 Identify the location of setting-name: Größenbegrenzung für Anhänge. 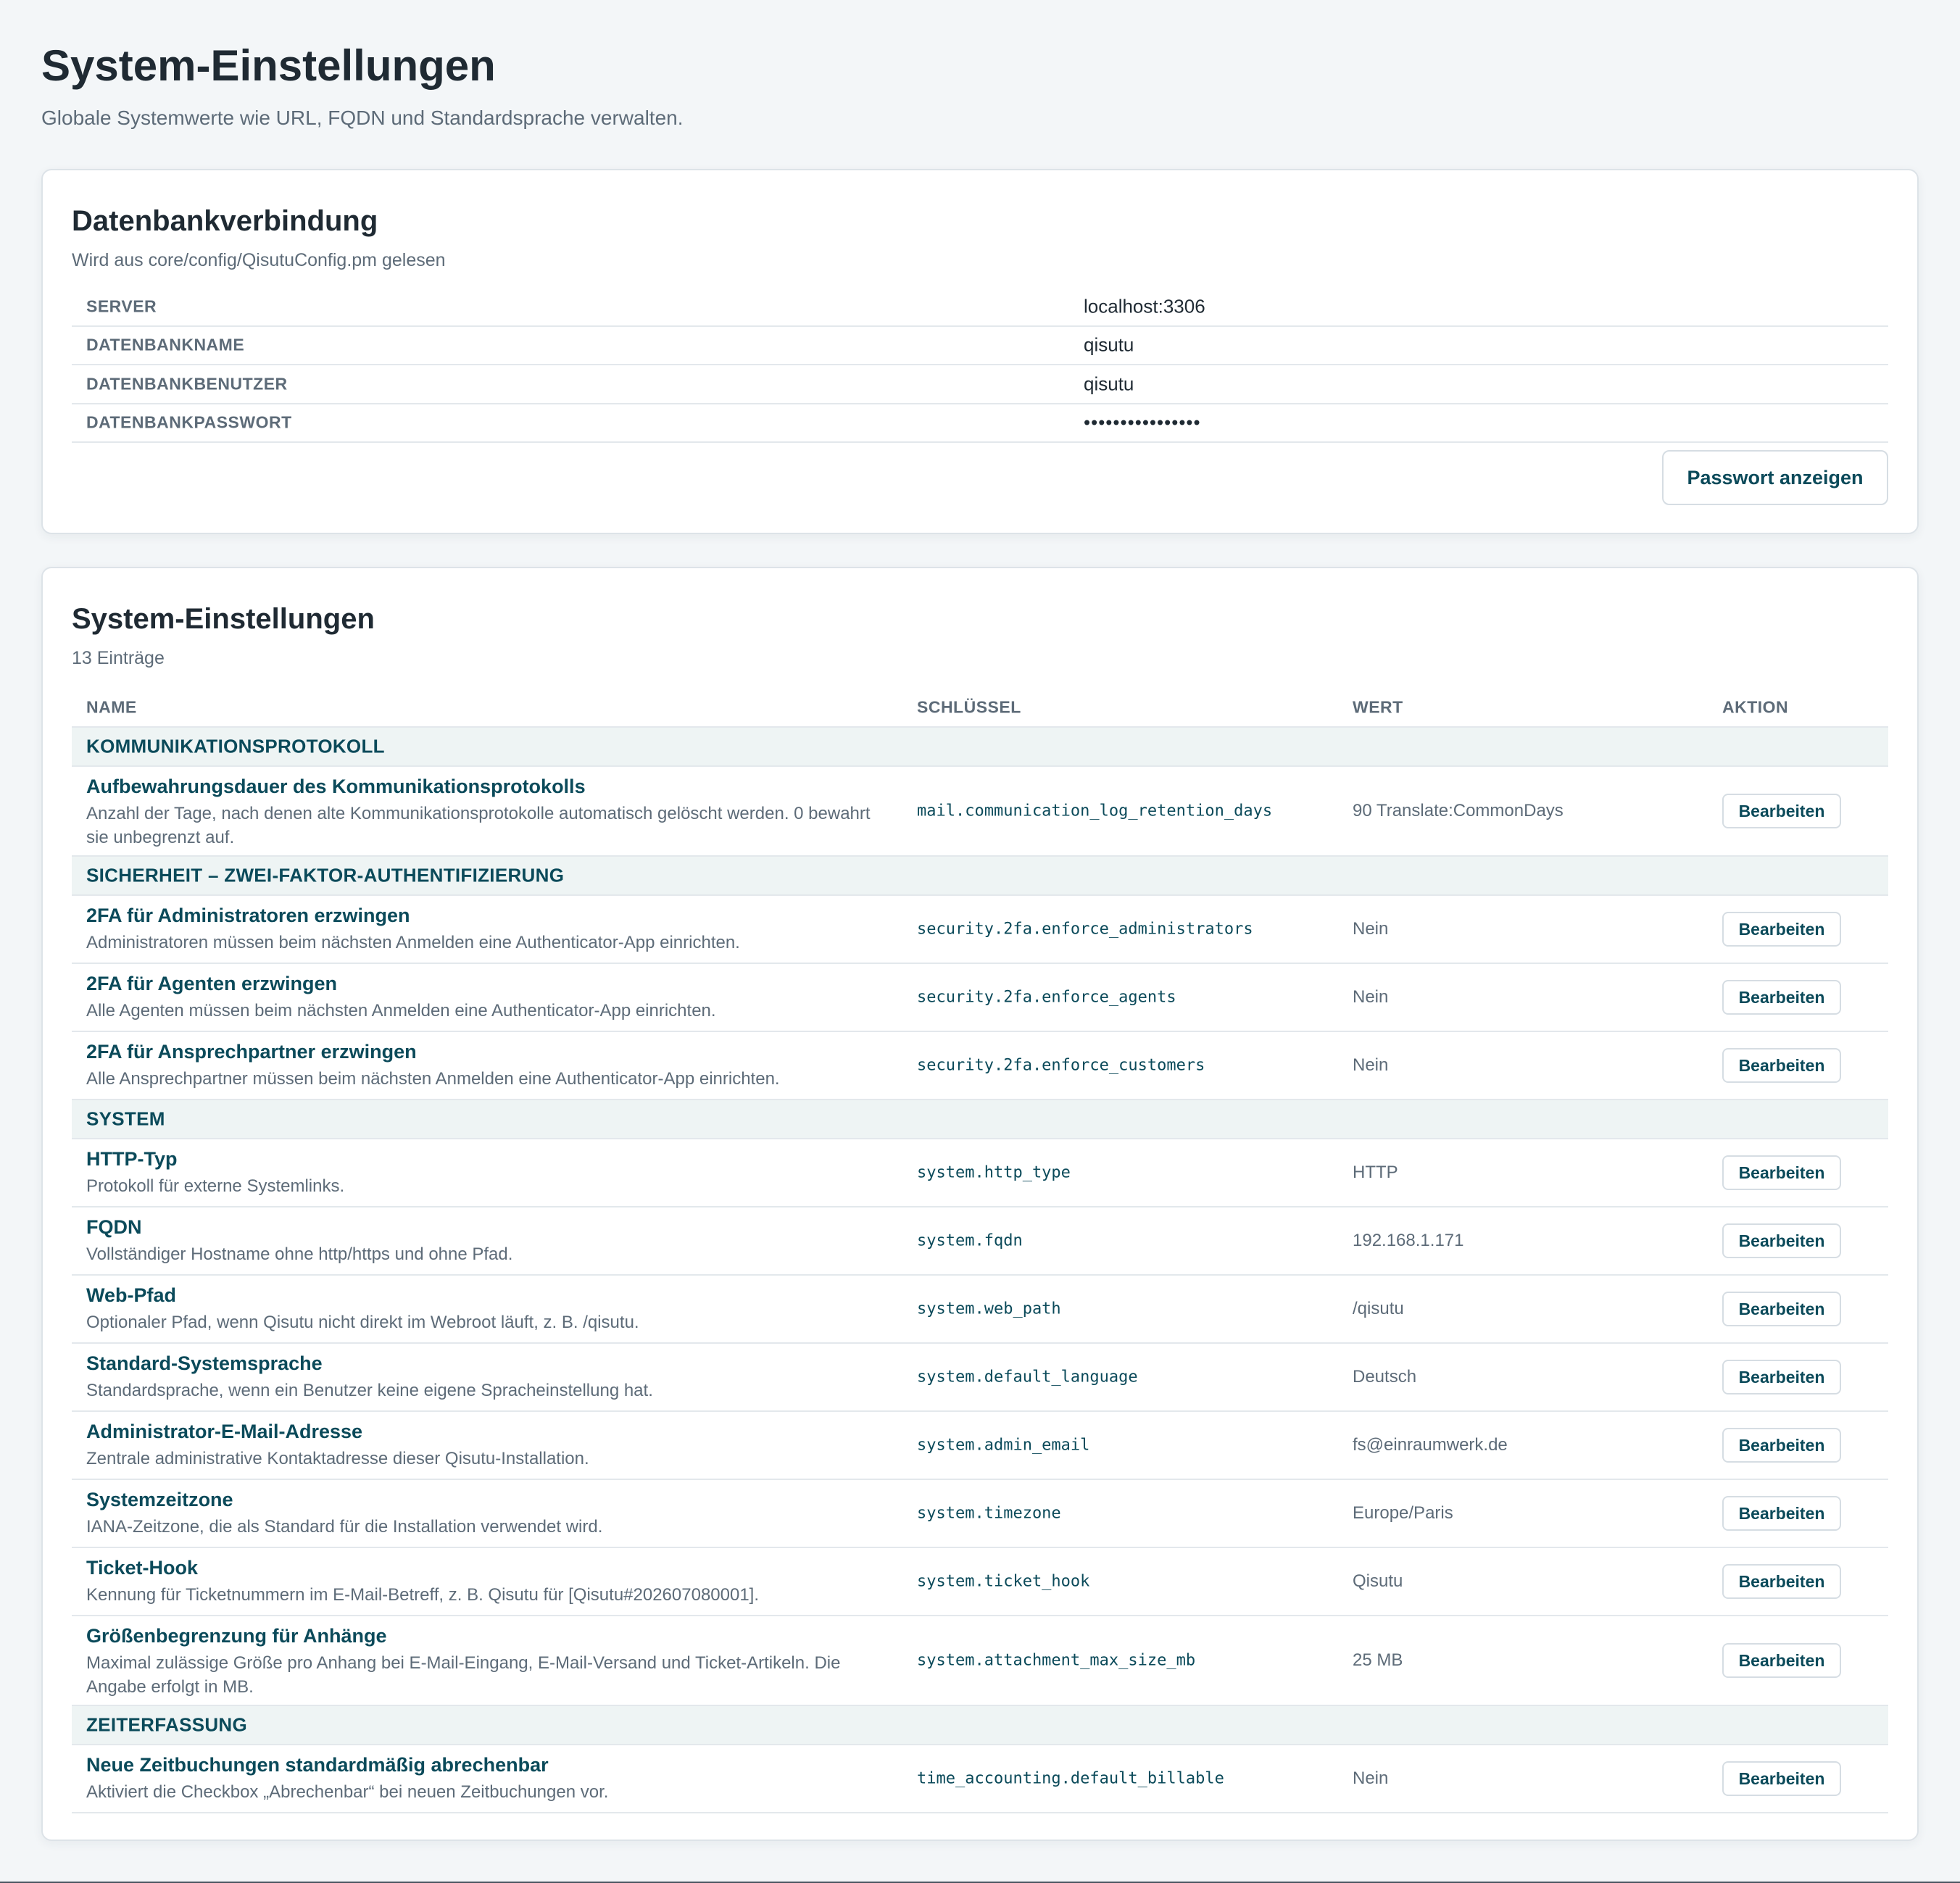
(237, 1636).